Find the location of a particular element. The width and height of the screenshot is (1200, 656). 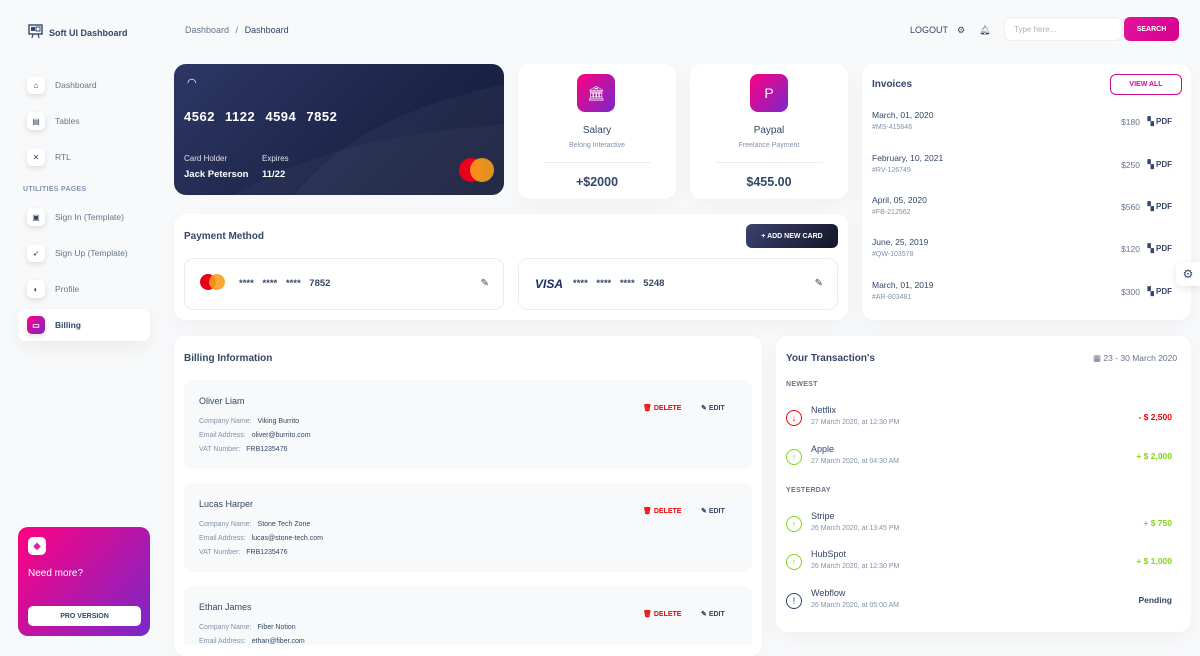

sidebar-section-title: UTILITIES PAGES is located at coordinates (55, 189).